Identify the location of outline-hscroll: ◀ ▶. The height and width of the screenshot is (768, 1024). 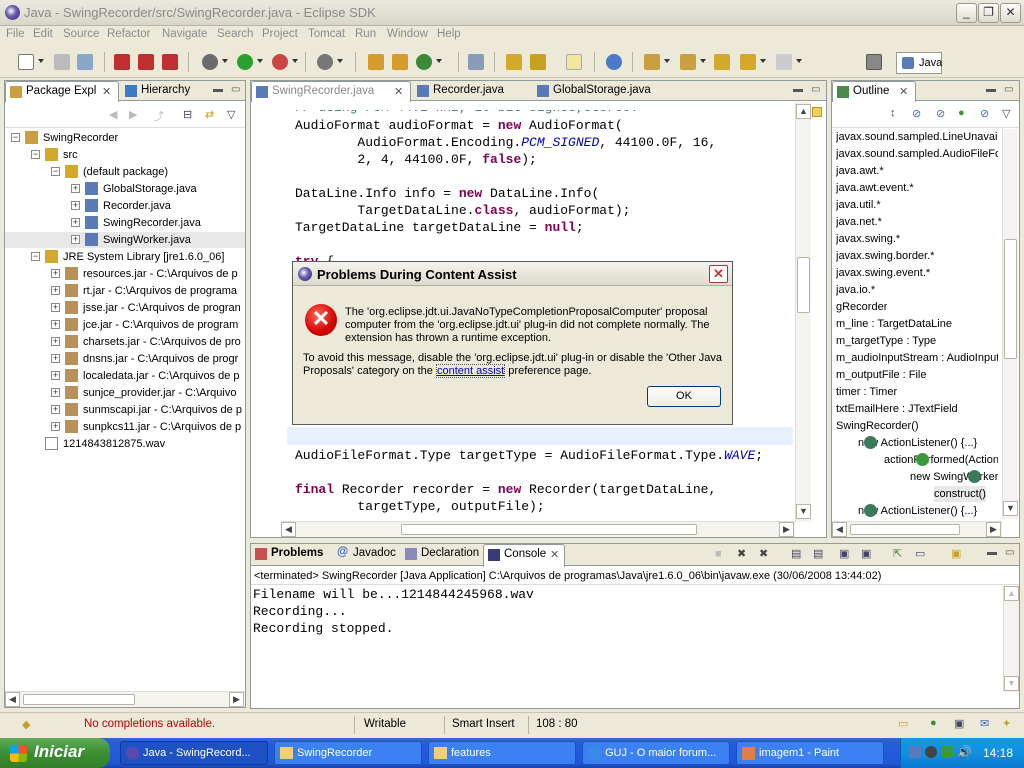
(917, 529).